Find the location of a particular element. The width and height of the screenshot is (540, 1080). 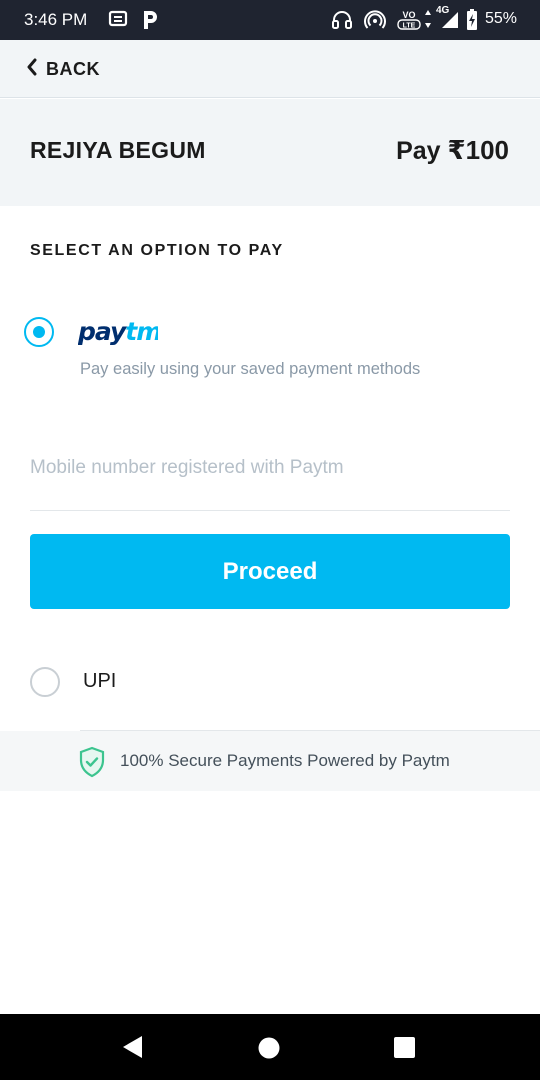

headset-icon is located at coordinates (342, 22).